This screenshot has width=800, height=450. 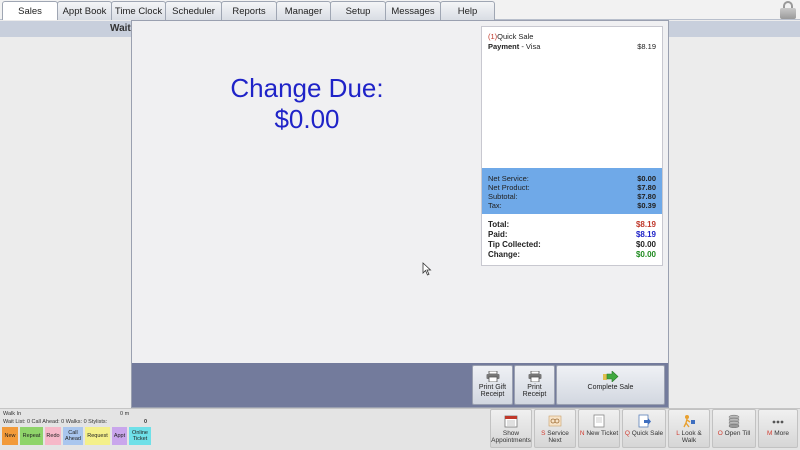 I want to click on chip-repeat: Repeat, so click(x=31, y=436).